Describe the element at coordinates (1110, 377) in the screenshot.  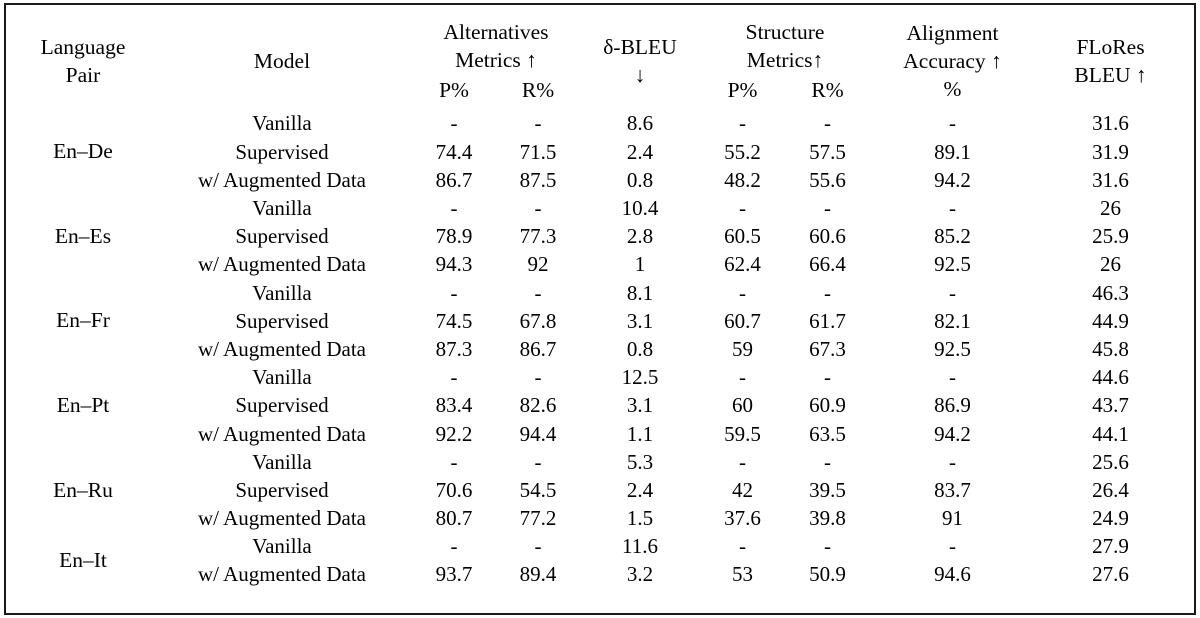
I see `flores-bleu-cell: 44.6` at that location.